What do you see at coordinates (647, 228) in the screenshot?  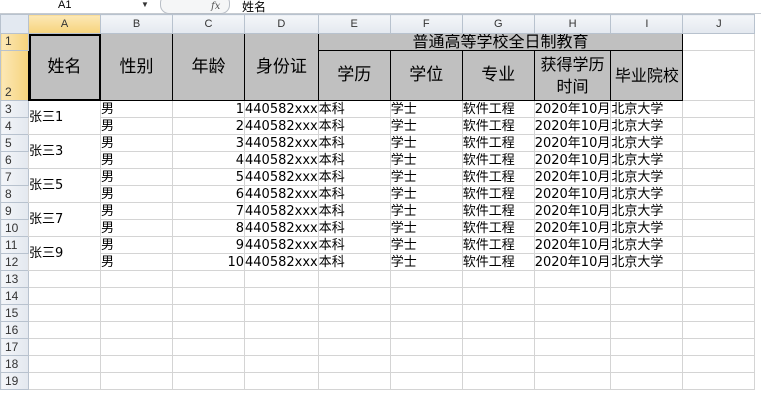 I see `school-cell: 北京大学` at bounding box center [647, 228].